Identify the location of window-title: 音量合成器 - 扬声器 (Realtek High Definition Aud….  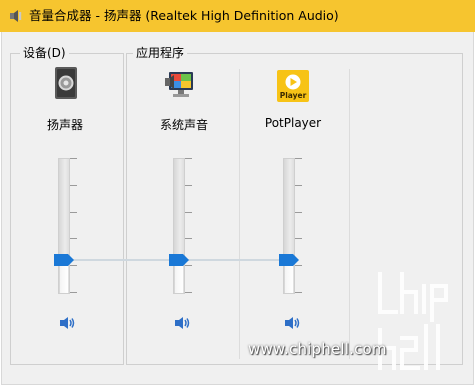
(184, 15).